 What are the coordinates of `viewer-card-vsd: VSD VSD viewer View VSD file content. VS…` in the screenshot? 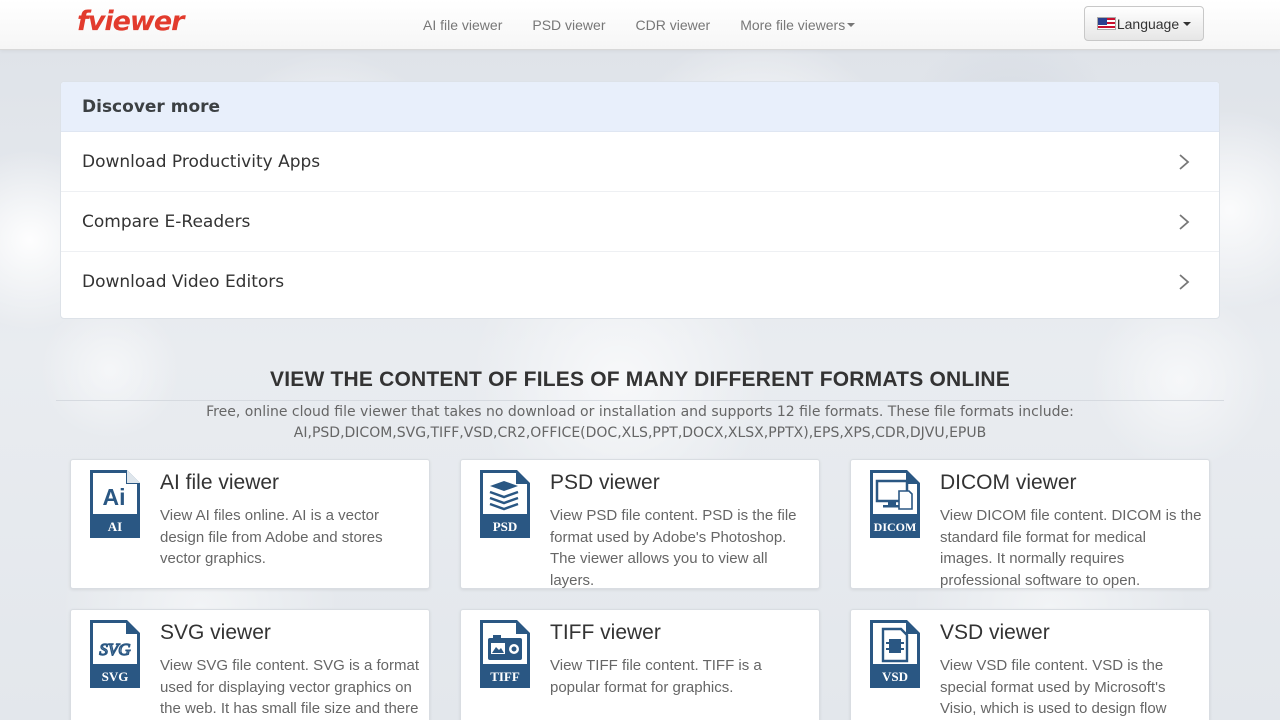 It's located at (1030, 664).